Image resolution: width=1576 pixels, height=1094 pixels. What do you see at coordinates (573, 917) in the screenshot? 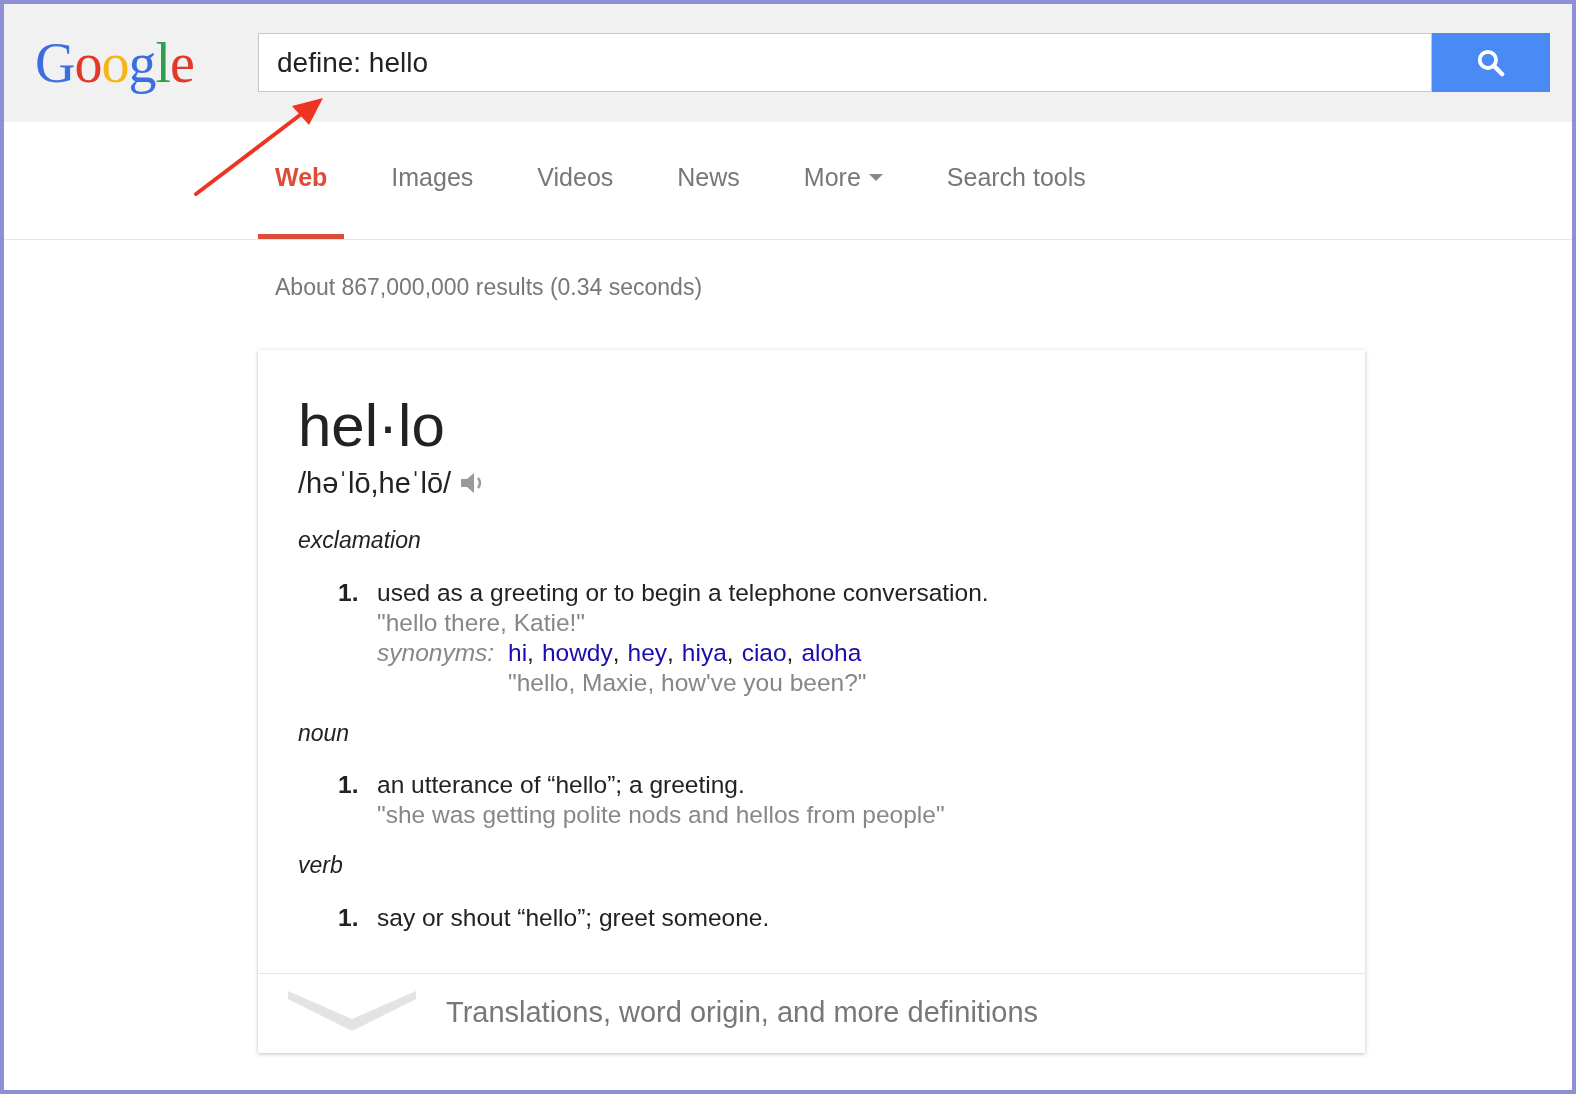
I see `sense-definition: say or shout “hello”; greet someone.` at bounding box center [573, 917].